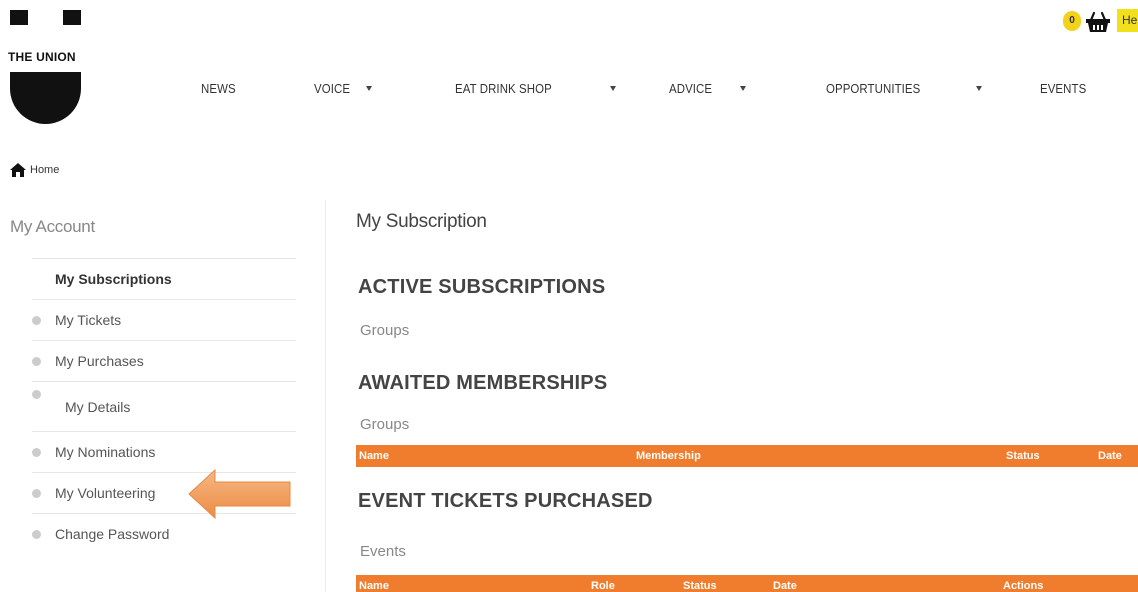 The image size is (1138, 592). What do you see at coordinates (383, 551) in the screenshot?
I see `event-tickets-events-label: Events` at bounding box center [383, 551].